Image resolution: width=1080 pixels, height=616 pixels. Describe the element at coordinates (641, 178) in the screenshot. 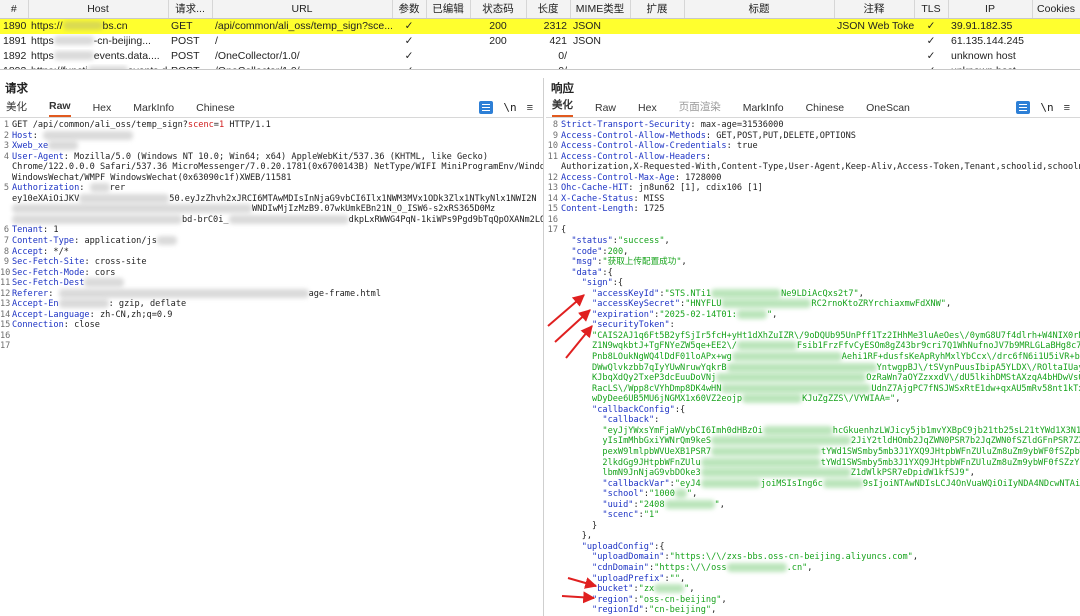

I see `line-text: Access-Control-Max-Age: 1728000` at that location.